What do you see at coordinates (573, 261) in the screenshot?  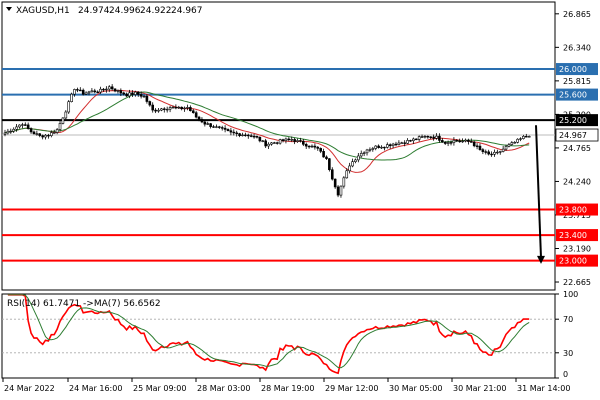 I see `level-tag-label: 23.000` at bounding box center [573, 261].